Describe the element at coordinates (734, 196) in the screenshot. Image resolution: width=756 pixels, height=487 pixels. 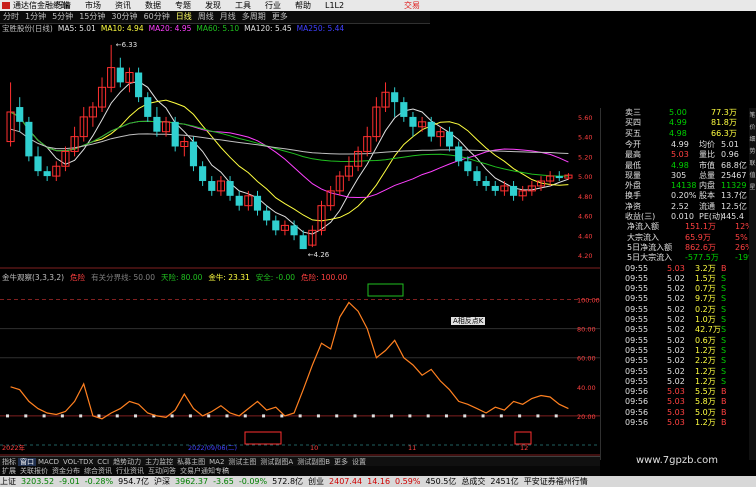
I see `stat-row-cell: 13.7亿` at that location.